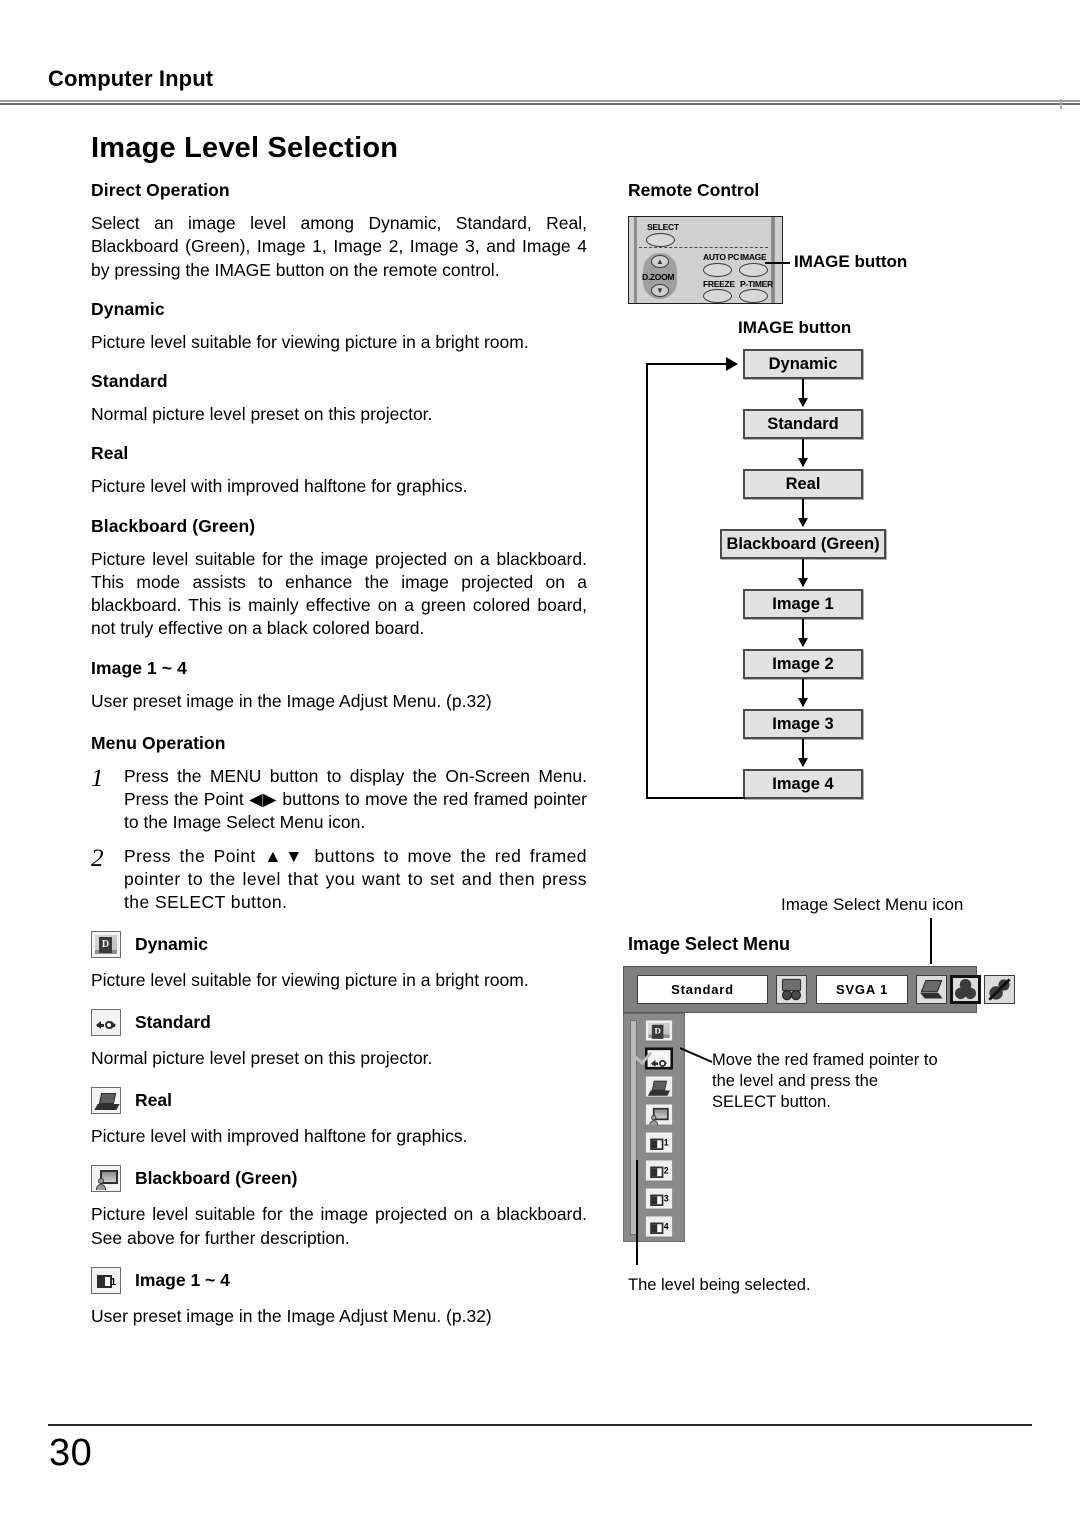 This screenshot has width=1080, height=1514. Describe the element at coordinates (838, 196) in the screenshot. I see `right-column: Remote Control` at that location.